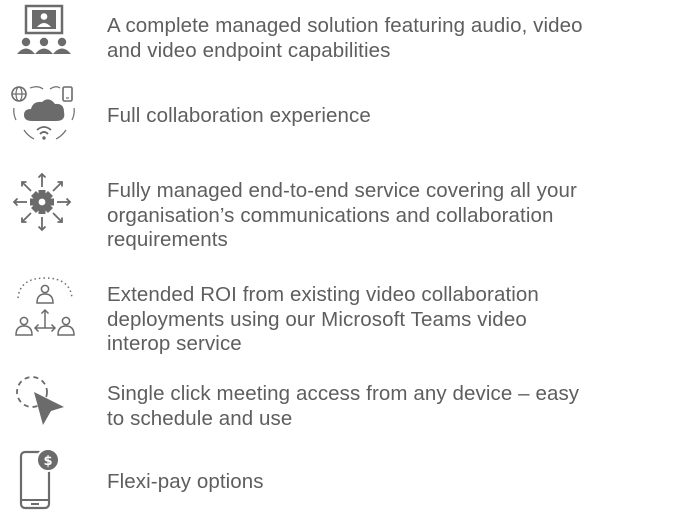 The image size is (683, 516). Describe the element at coordinates (45, 205) in the screenshot. I see `managed-service-gear-icon` at that location.